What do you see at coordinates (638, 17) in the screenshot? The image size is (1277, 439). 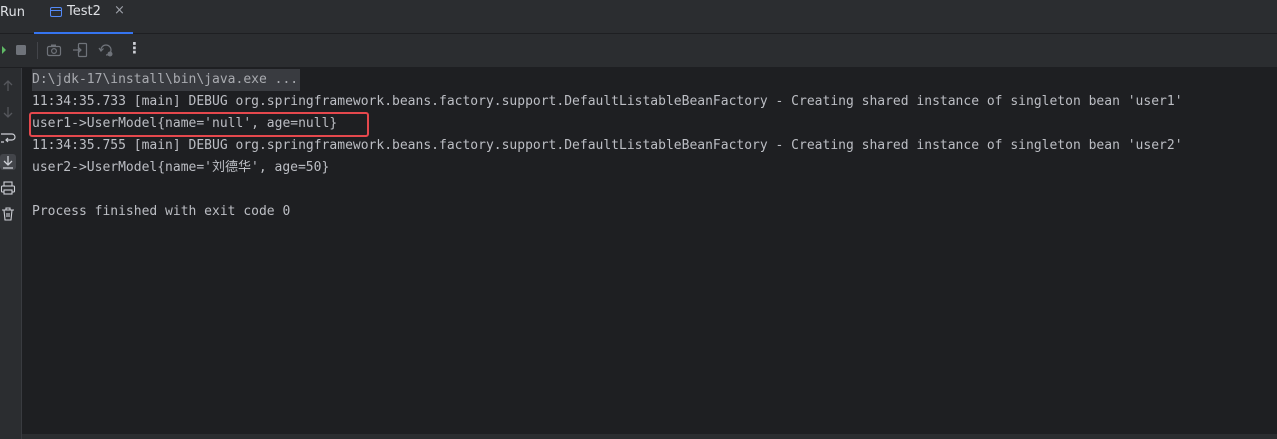 I see `tab-bar: Run Test2 ×` at bounding box center [638, 17].